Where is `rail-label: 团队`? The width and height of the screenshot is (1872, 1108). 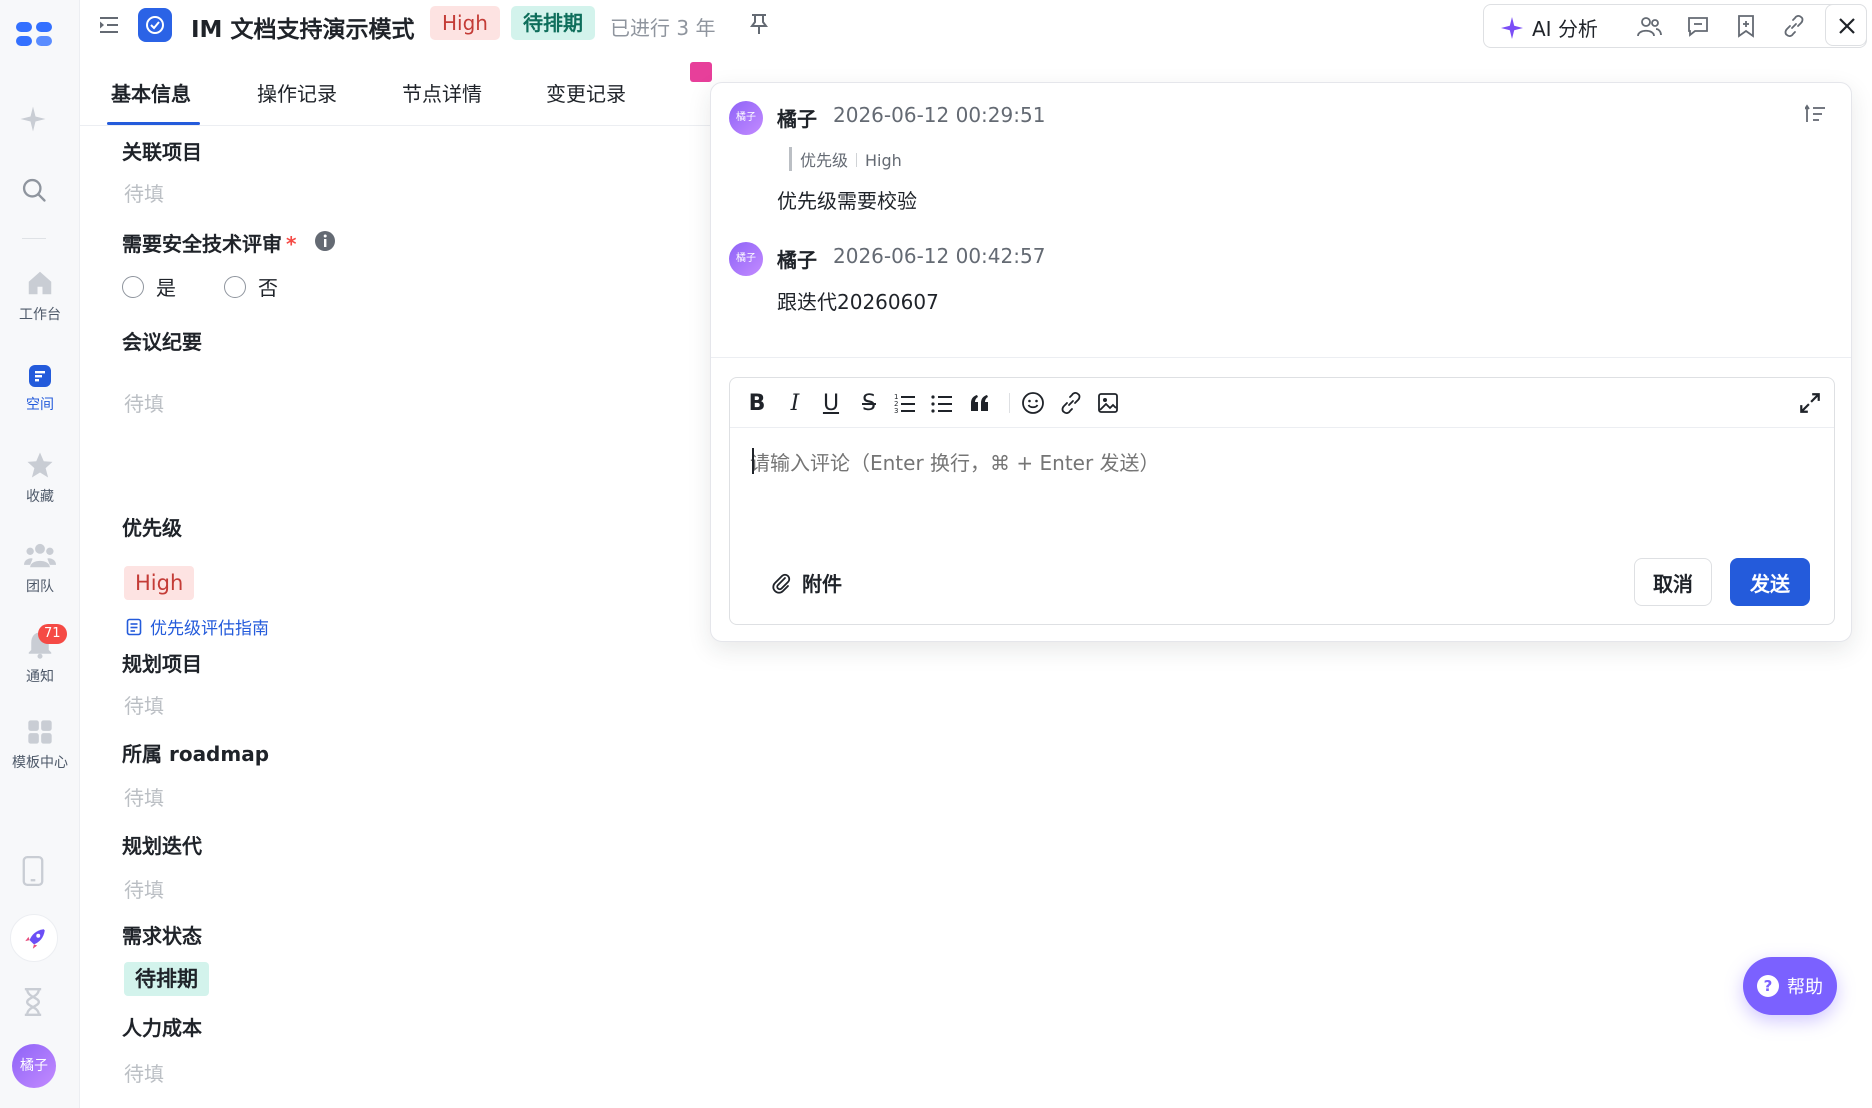
rail-label: 团队 is located at coordinates (40, 587).